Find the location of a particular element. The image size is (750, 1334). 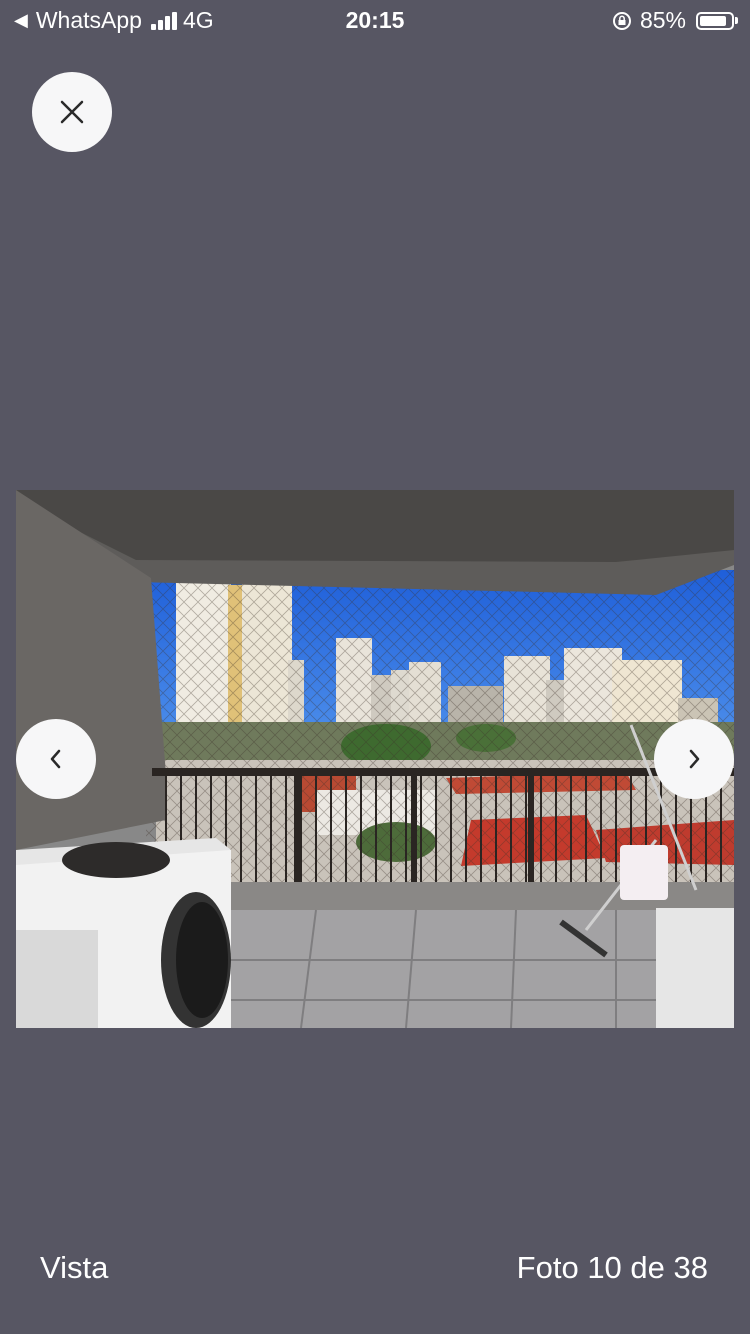

photo-counter: Foto 10 de 38 is located at coordinates (612, 1267).